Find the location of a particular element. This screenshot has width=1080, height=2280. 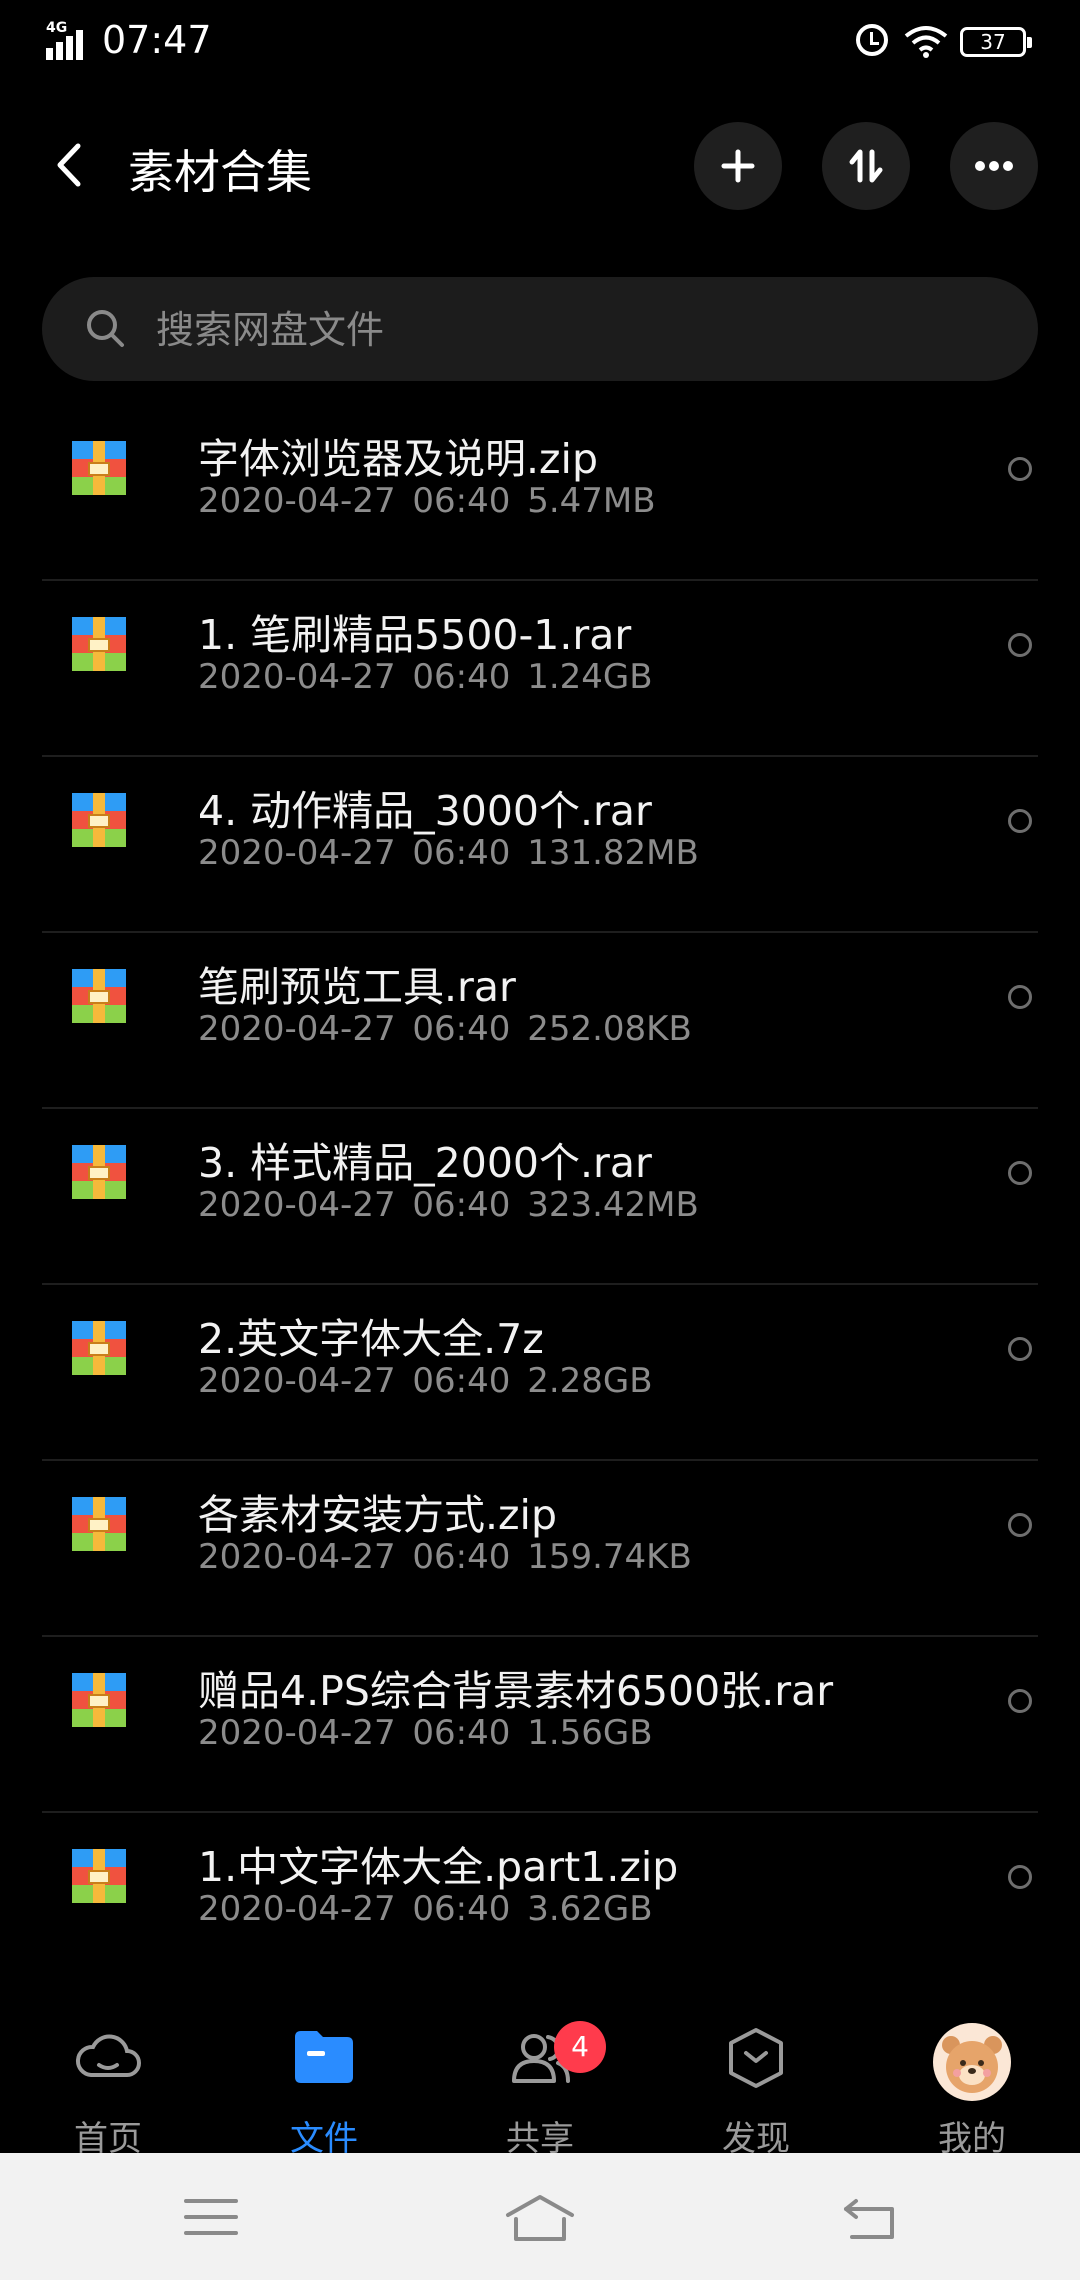

file-meta: 2020-04-27 06:40 3.62GB is located at coordinates (425, 1909).